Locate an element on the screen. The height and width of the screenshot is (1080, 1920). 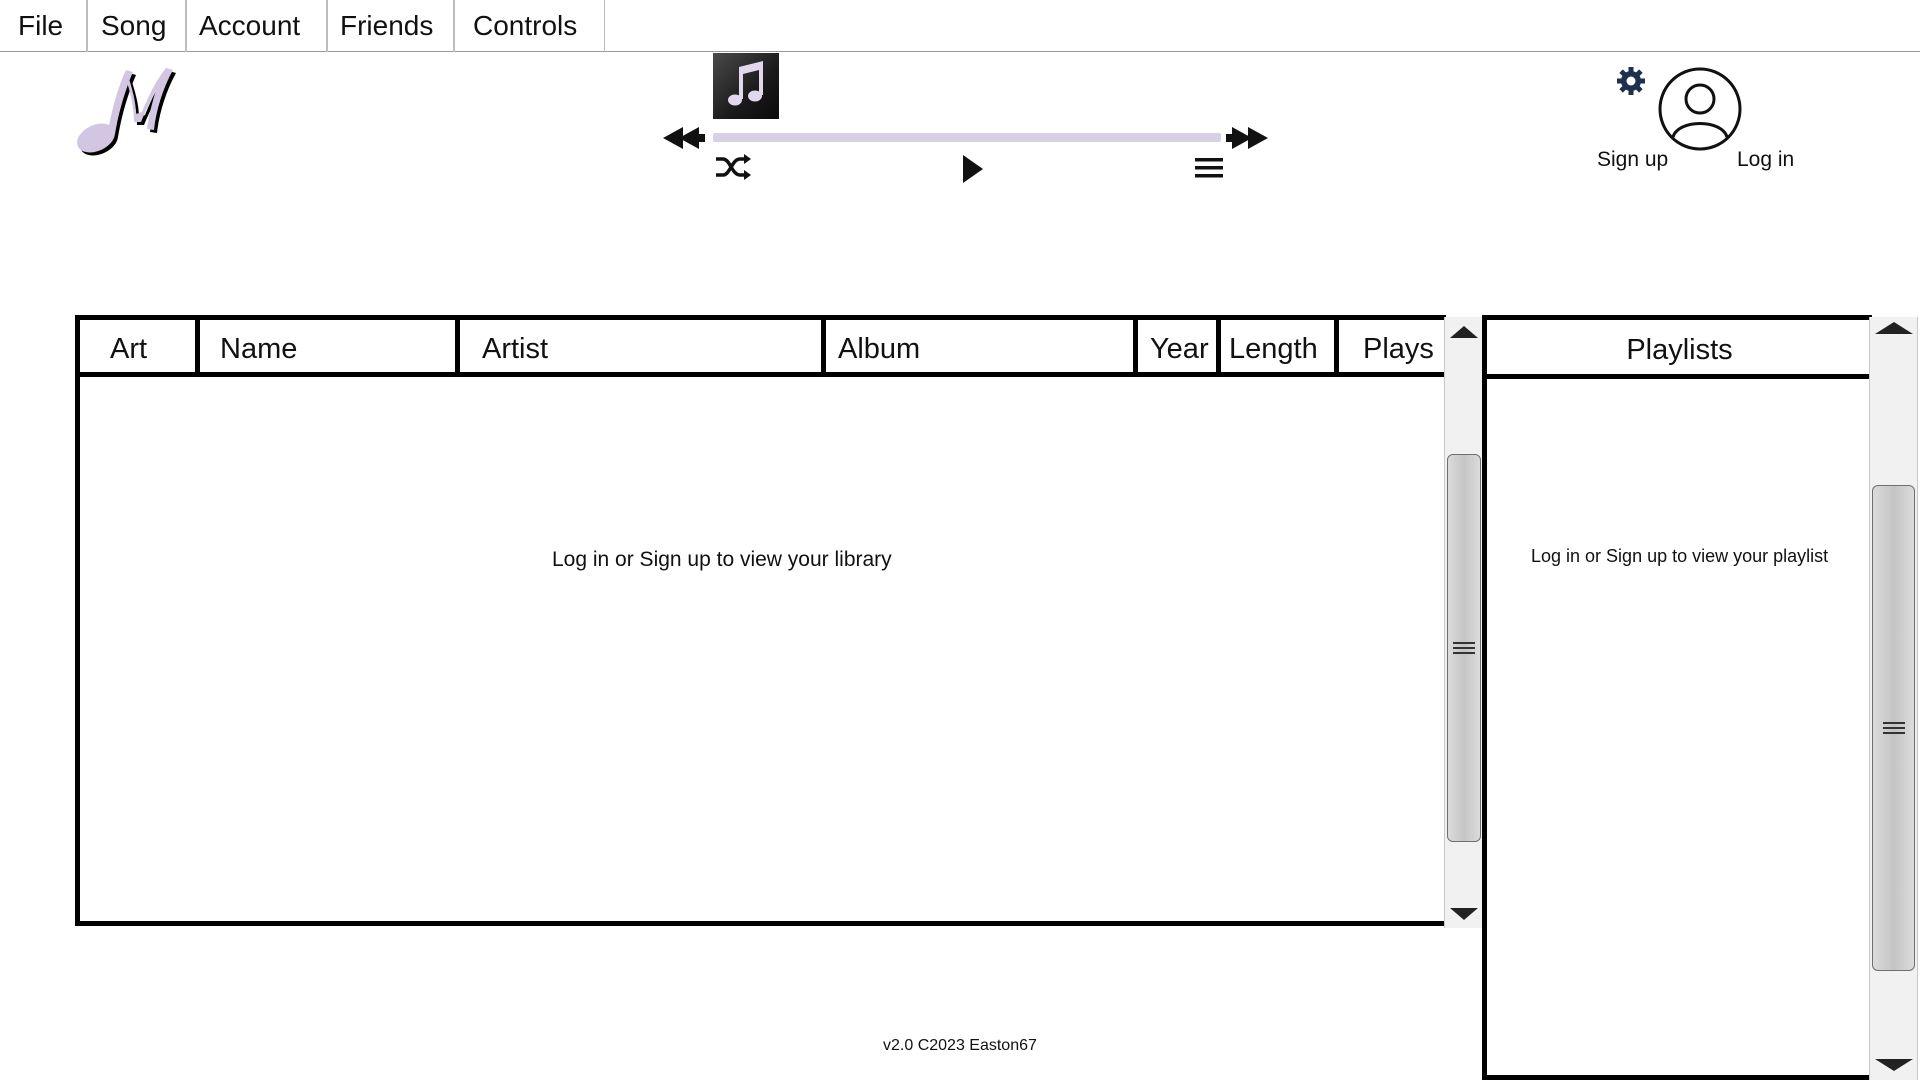
play-icon is located at coordinates (973, 169).